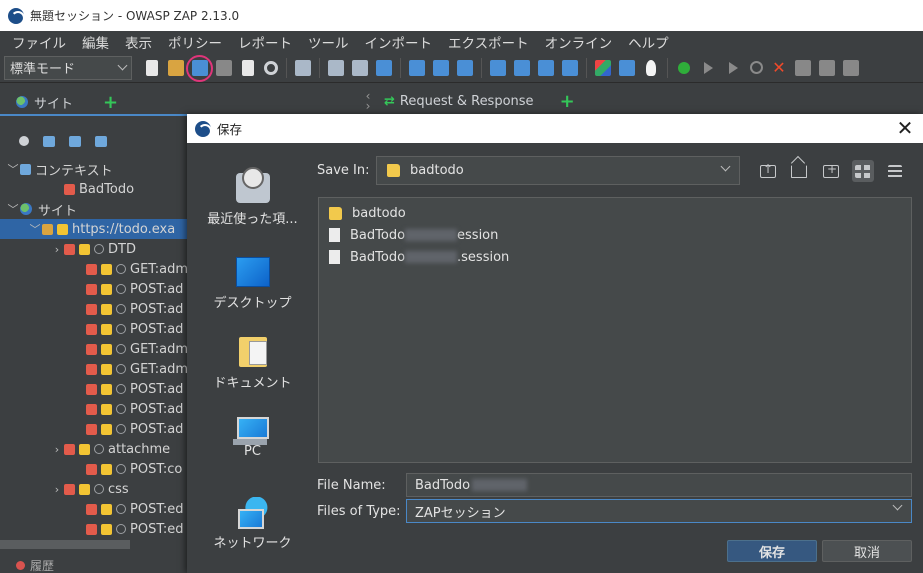 This screenshot has height=573, width=923. I want to click on response-layout-icon, so click(522, 67).